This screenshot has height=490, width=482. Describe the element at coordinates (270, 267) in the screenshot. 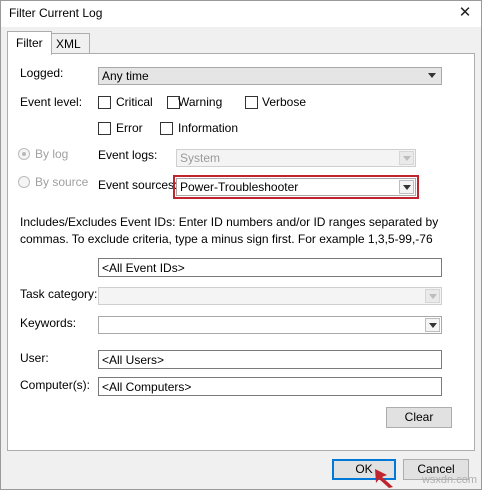

I see `event-ids-input: <All Event IDs>` at that location.